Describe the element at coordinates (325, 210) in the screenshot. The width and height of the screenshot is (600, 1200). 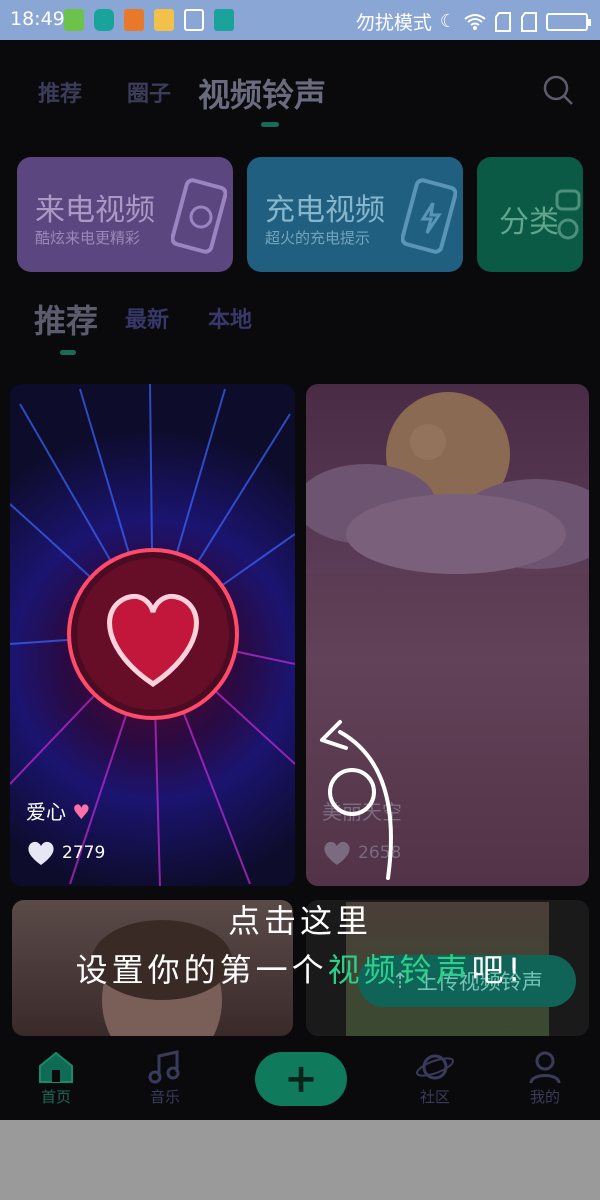
I see `category-title: 充电视频` at that location.